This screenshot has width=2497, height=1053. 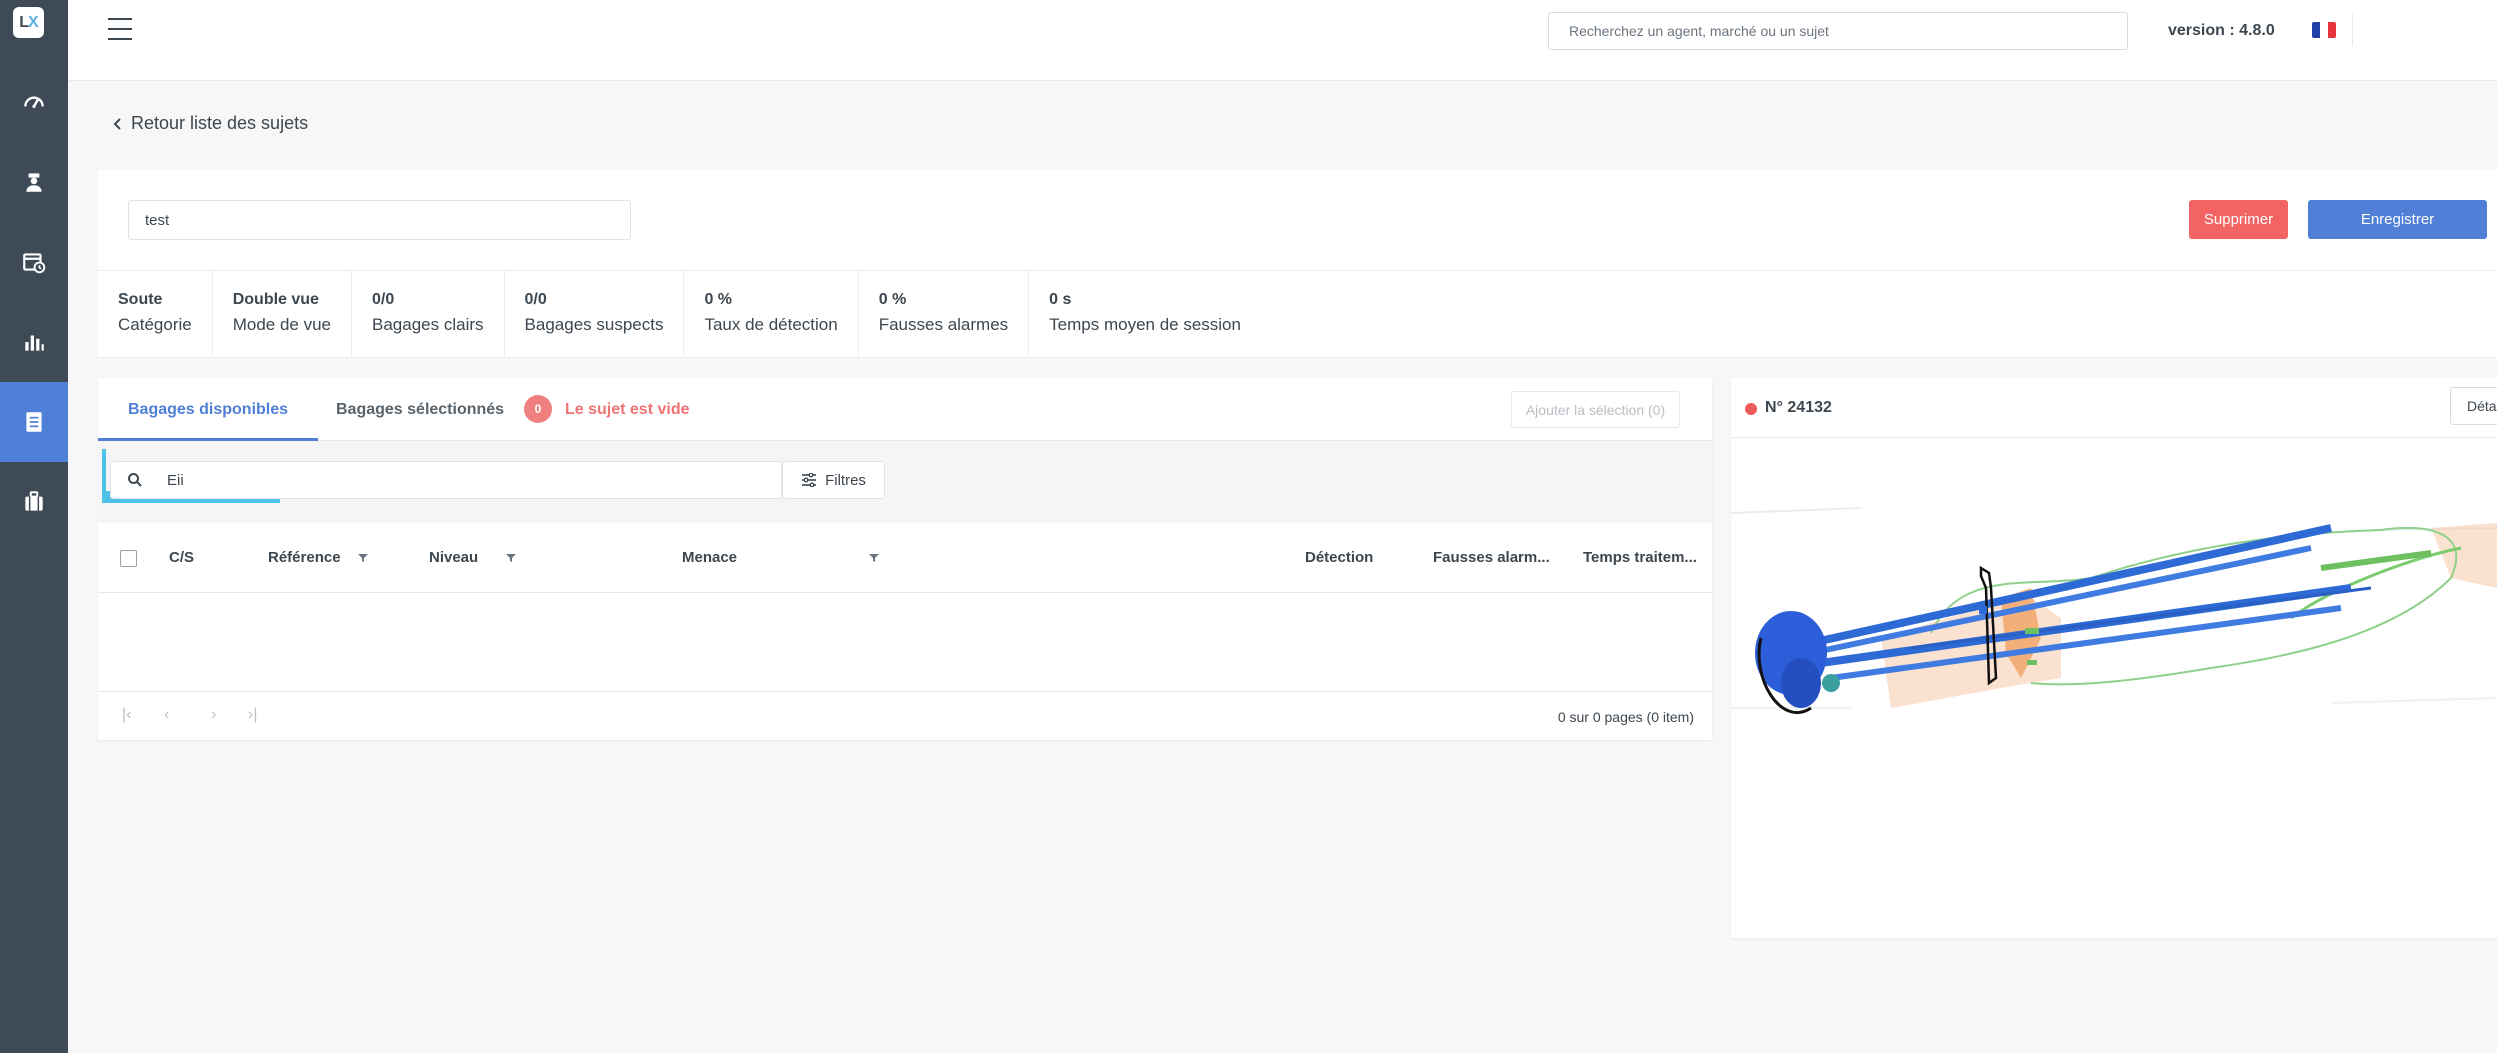 I want to click on filters-button: Filtres, so click(x=833, y=480).